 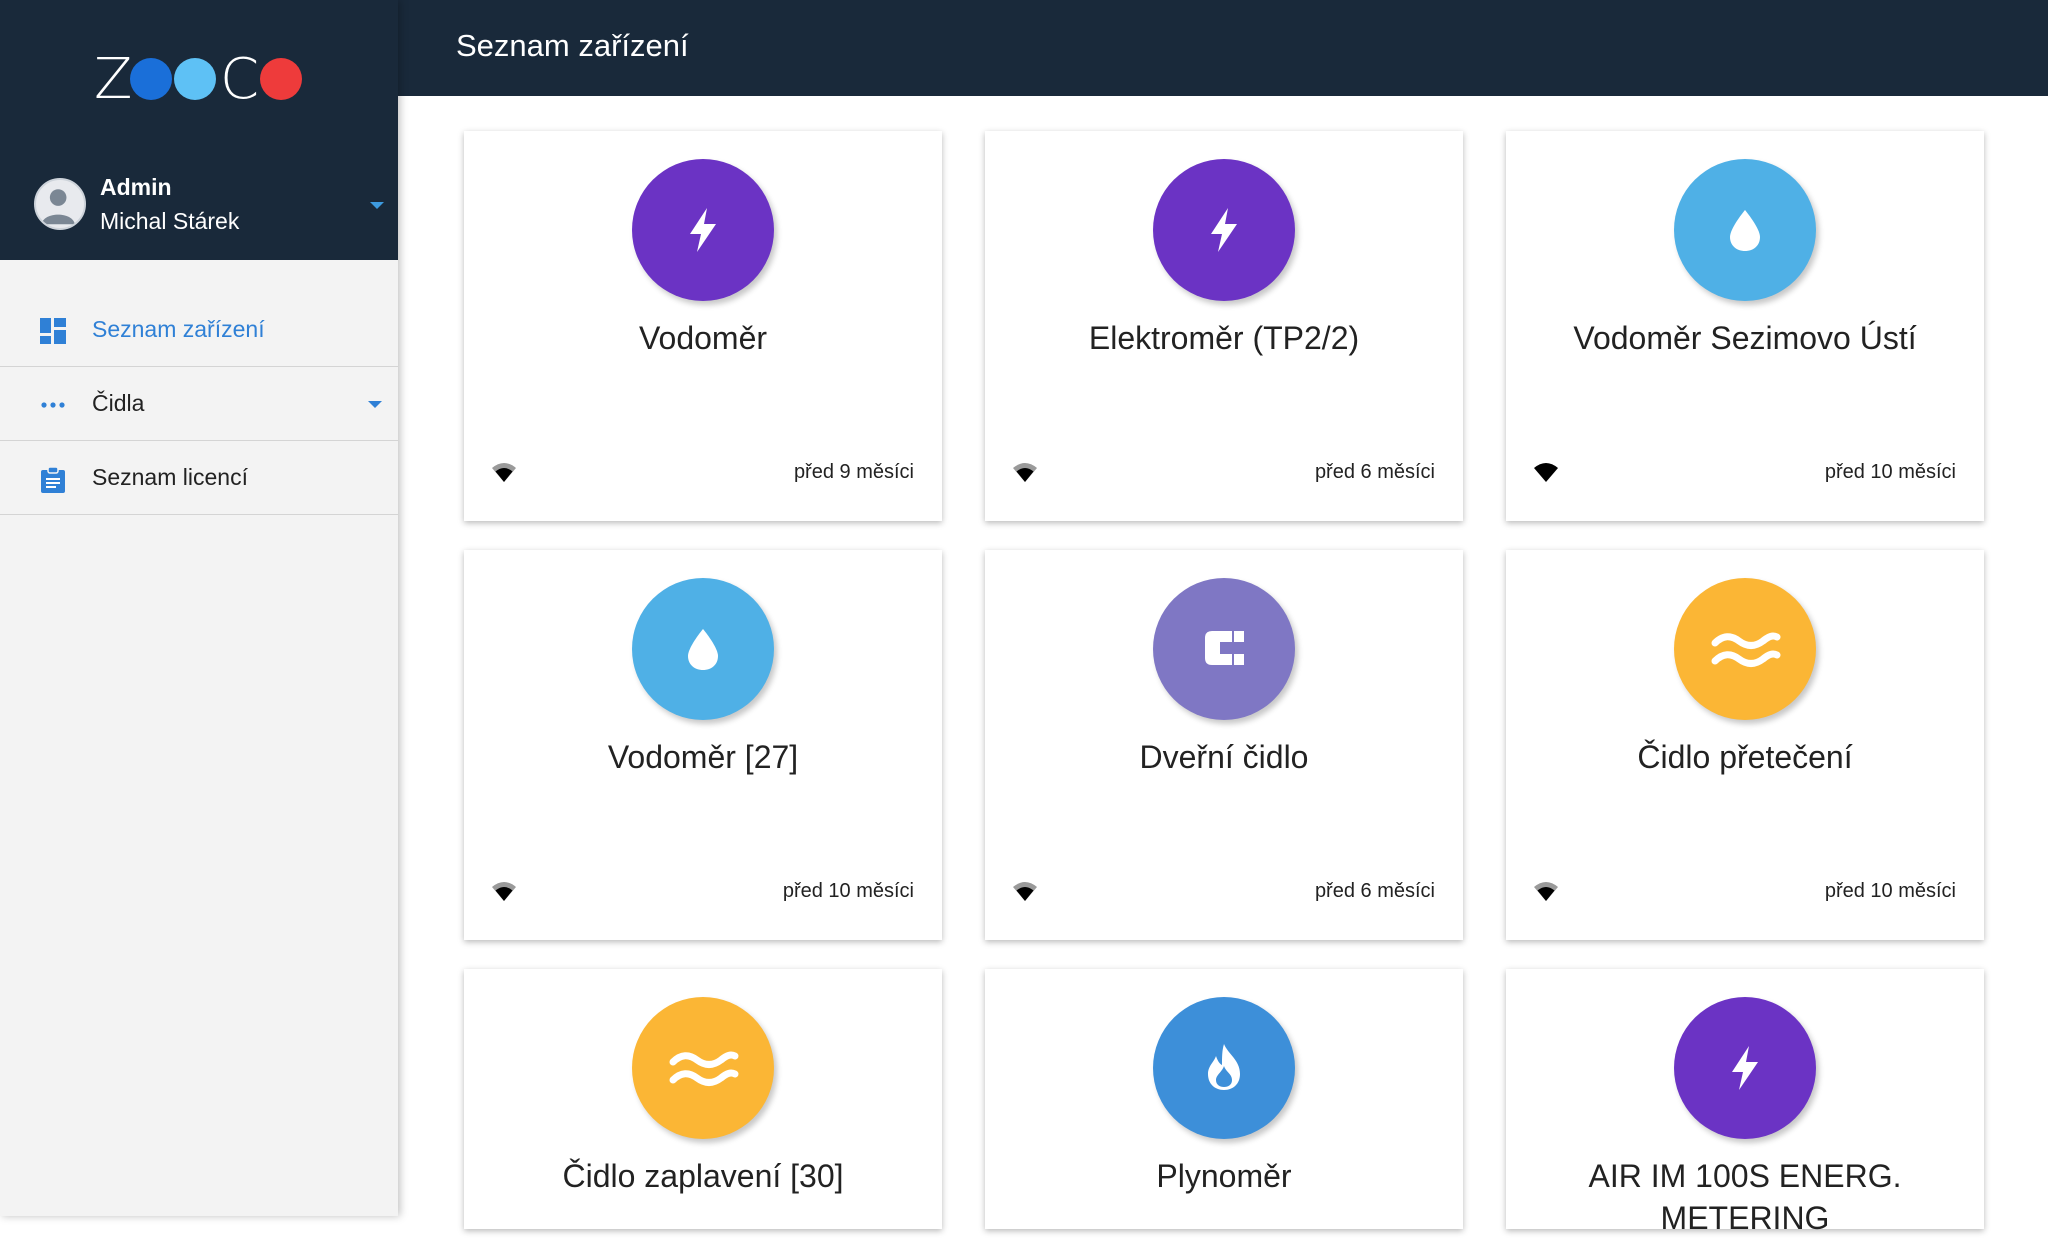 I want to click on clipboard-icon, so click(x=53, y=479).